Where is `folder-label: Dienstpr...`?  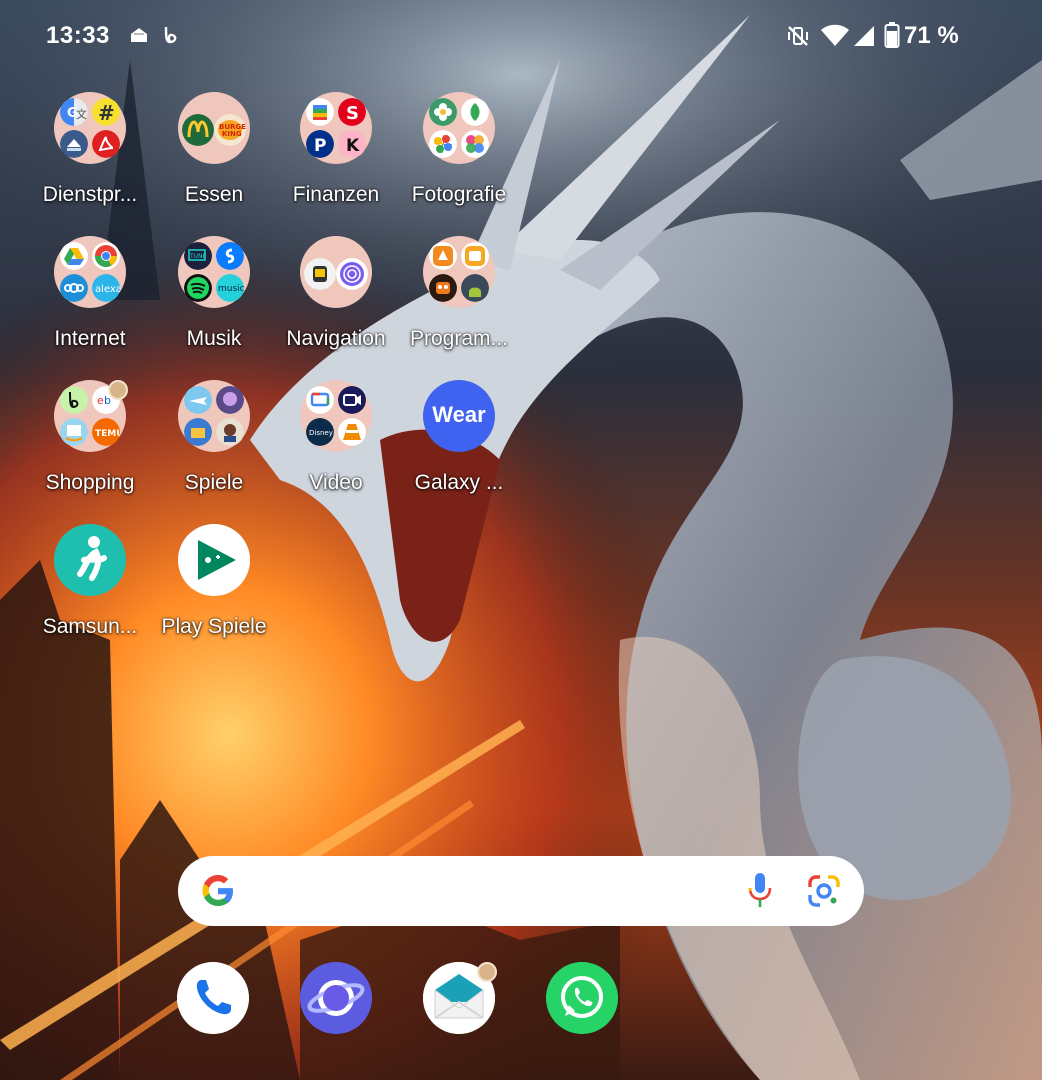
folder-label: Dienstpr... is located at coordinates (90, 194).